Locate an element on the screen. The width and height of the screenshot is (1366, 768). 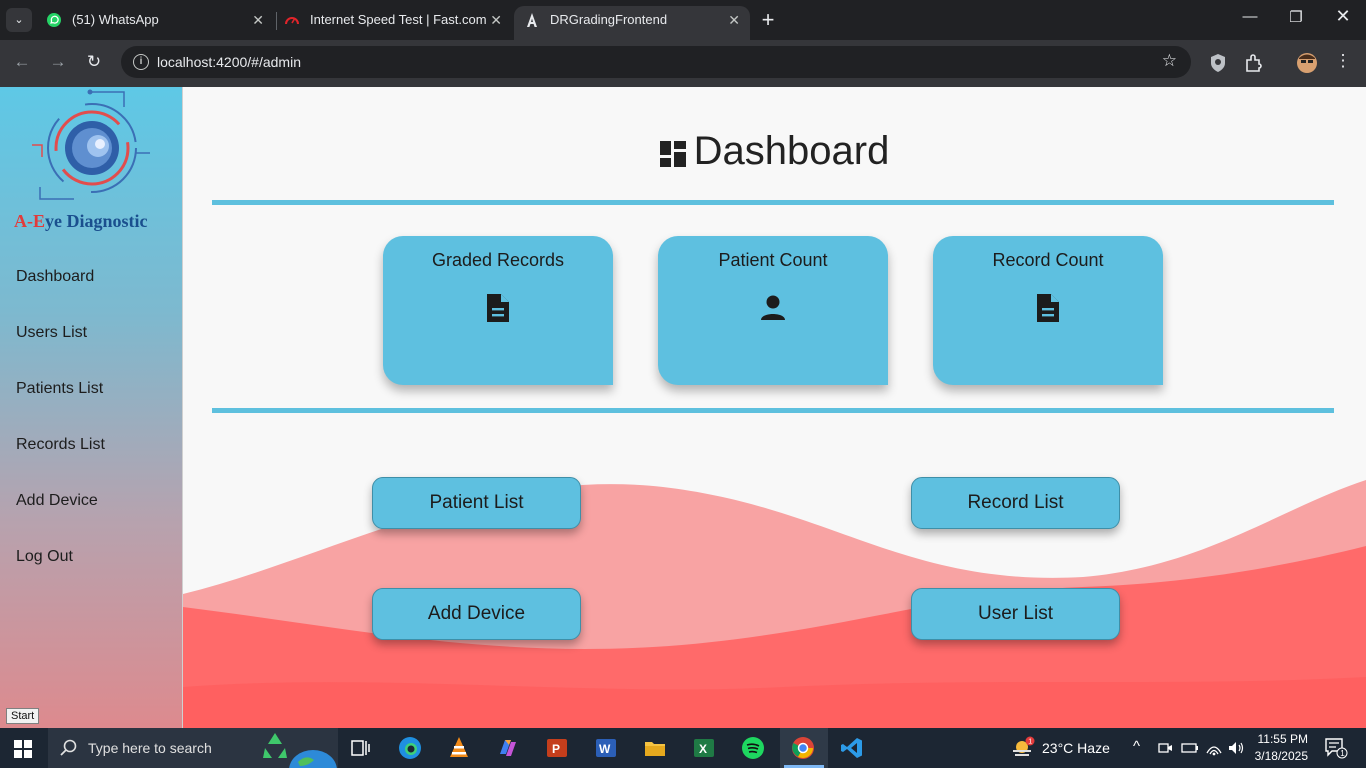
notification-count: 1 is located at coordinates (1342, 753).